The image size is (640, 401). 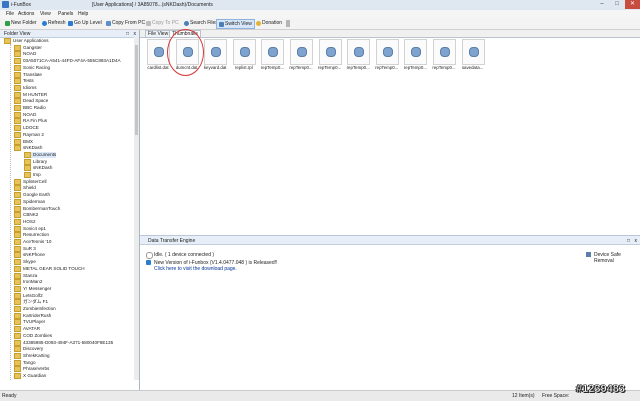 I want to click on tree-item: Tests, so click(x=24, y=81).